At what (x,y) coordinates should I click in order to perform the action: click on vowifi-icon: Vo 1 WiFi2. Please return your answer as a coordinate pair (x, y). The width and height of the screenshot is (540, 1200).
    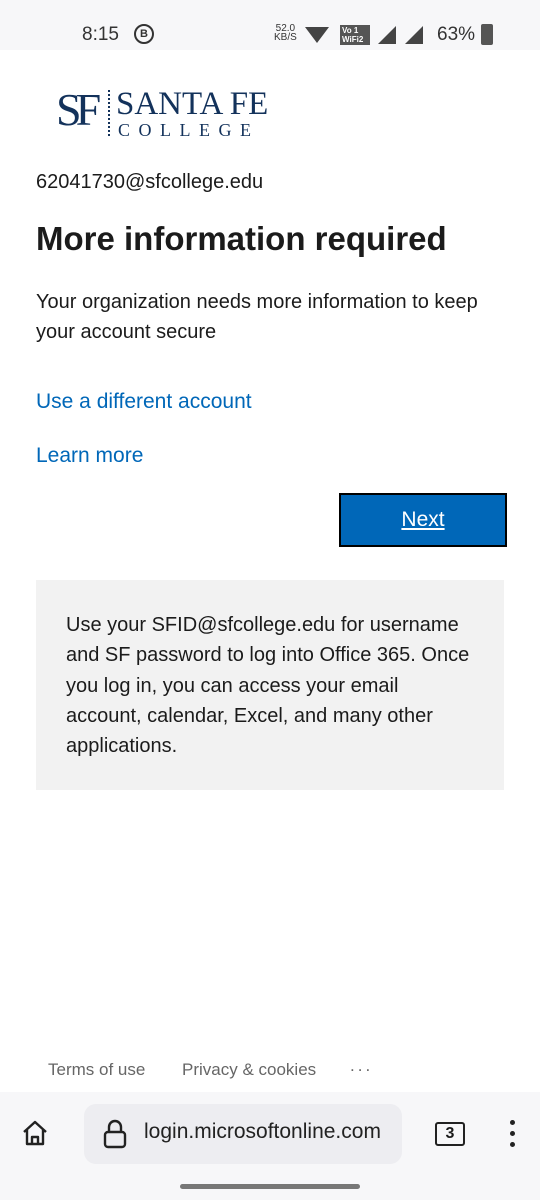
    Looking at the image, I should click on (355, 35).